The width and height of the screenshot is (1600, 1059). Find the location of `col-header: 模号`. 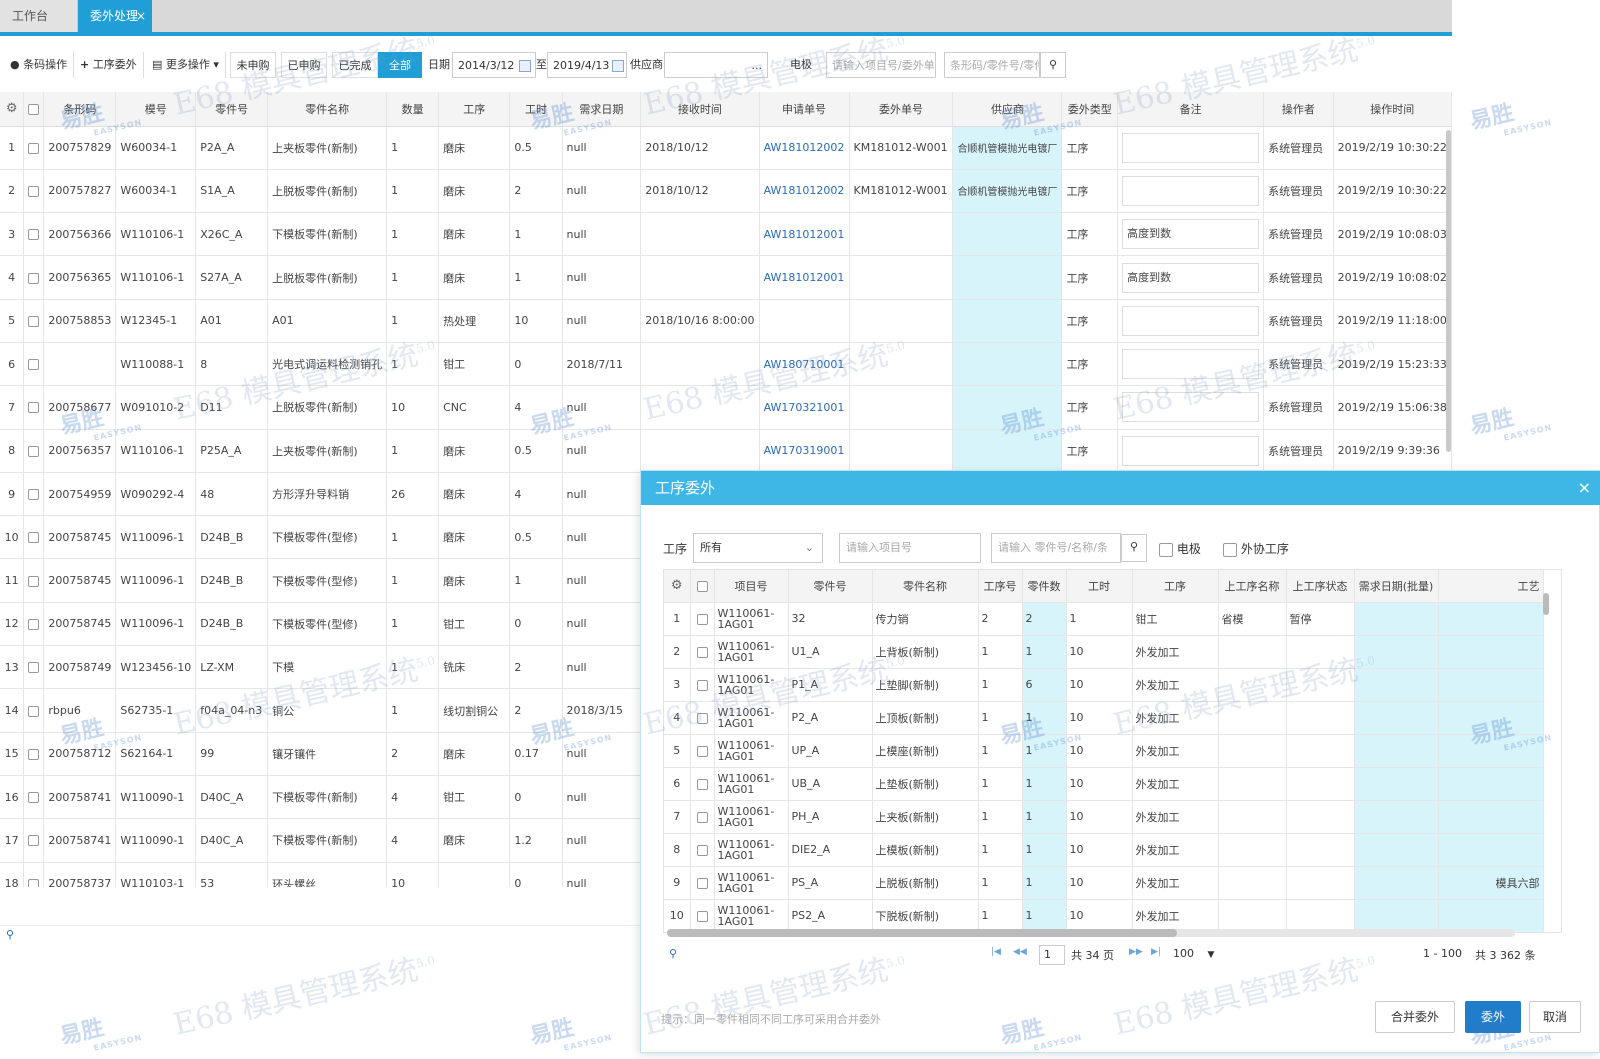

col-header: 模号 is located at coordinates (156, 109).